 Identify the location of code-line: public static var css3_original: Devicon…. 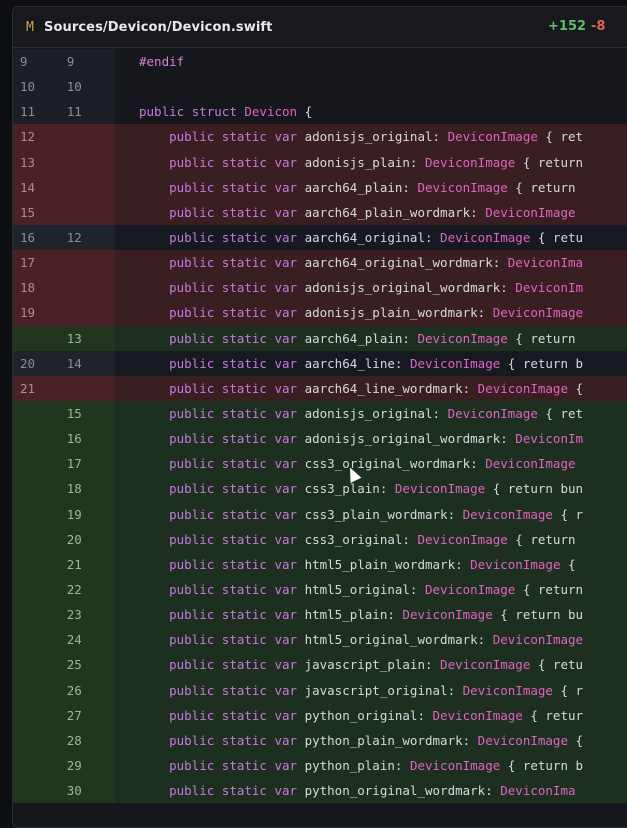
(345, 539).